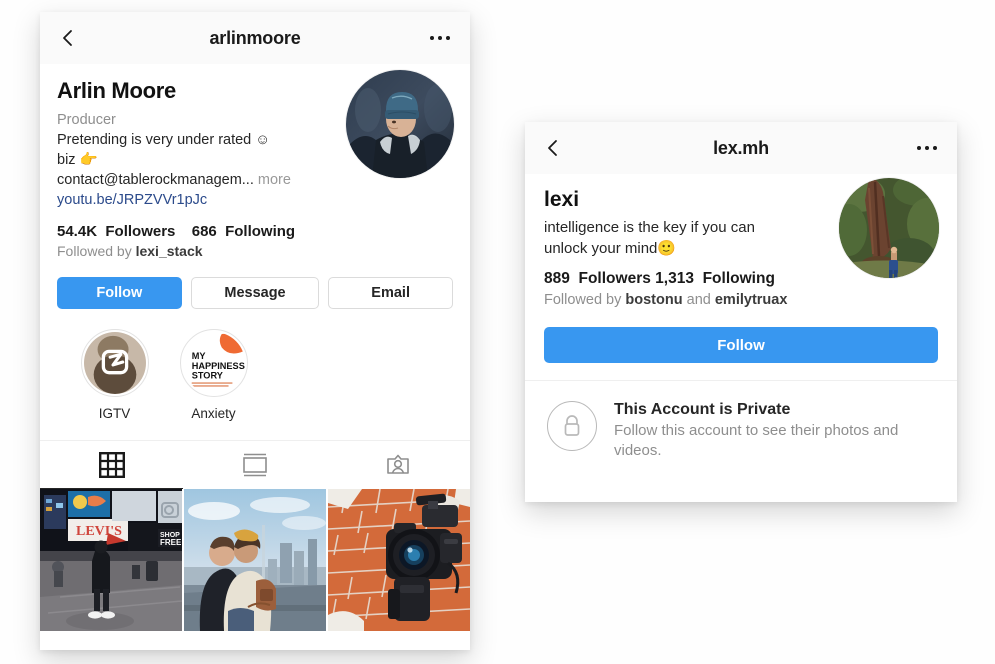  What do you see at coordinates (274, 180) in the screenshot?
I see `bio-more-link: more` at bounding box center [274, 180].